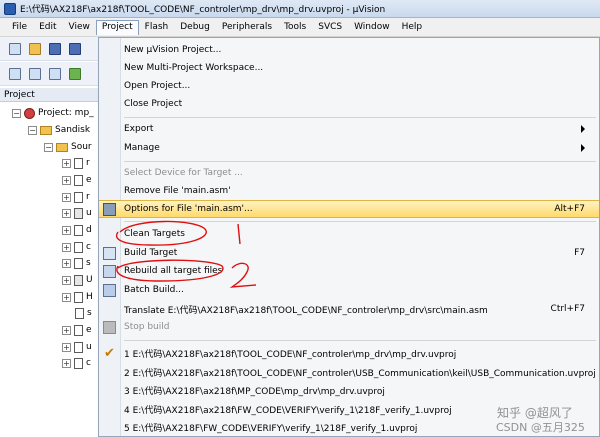 The height and width of the screenshot is (437, 600). What do you see at coordinates (68, 147) in the screenshot?
I see `tree-group: − Sour` at bounding box center [68, 147].